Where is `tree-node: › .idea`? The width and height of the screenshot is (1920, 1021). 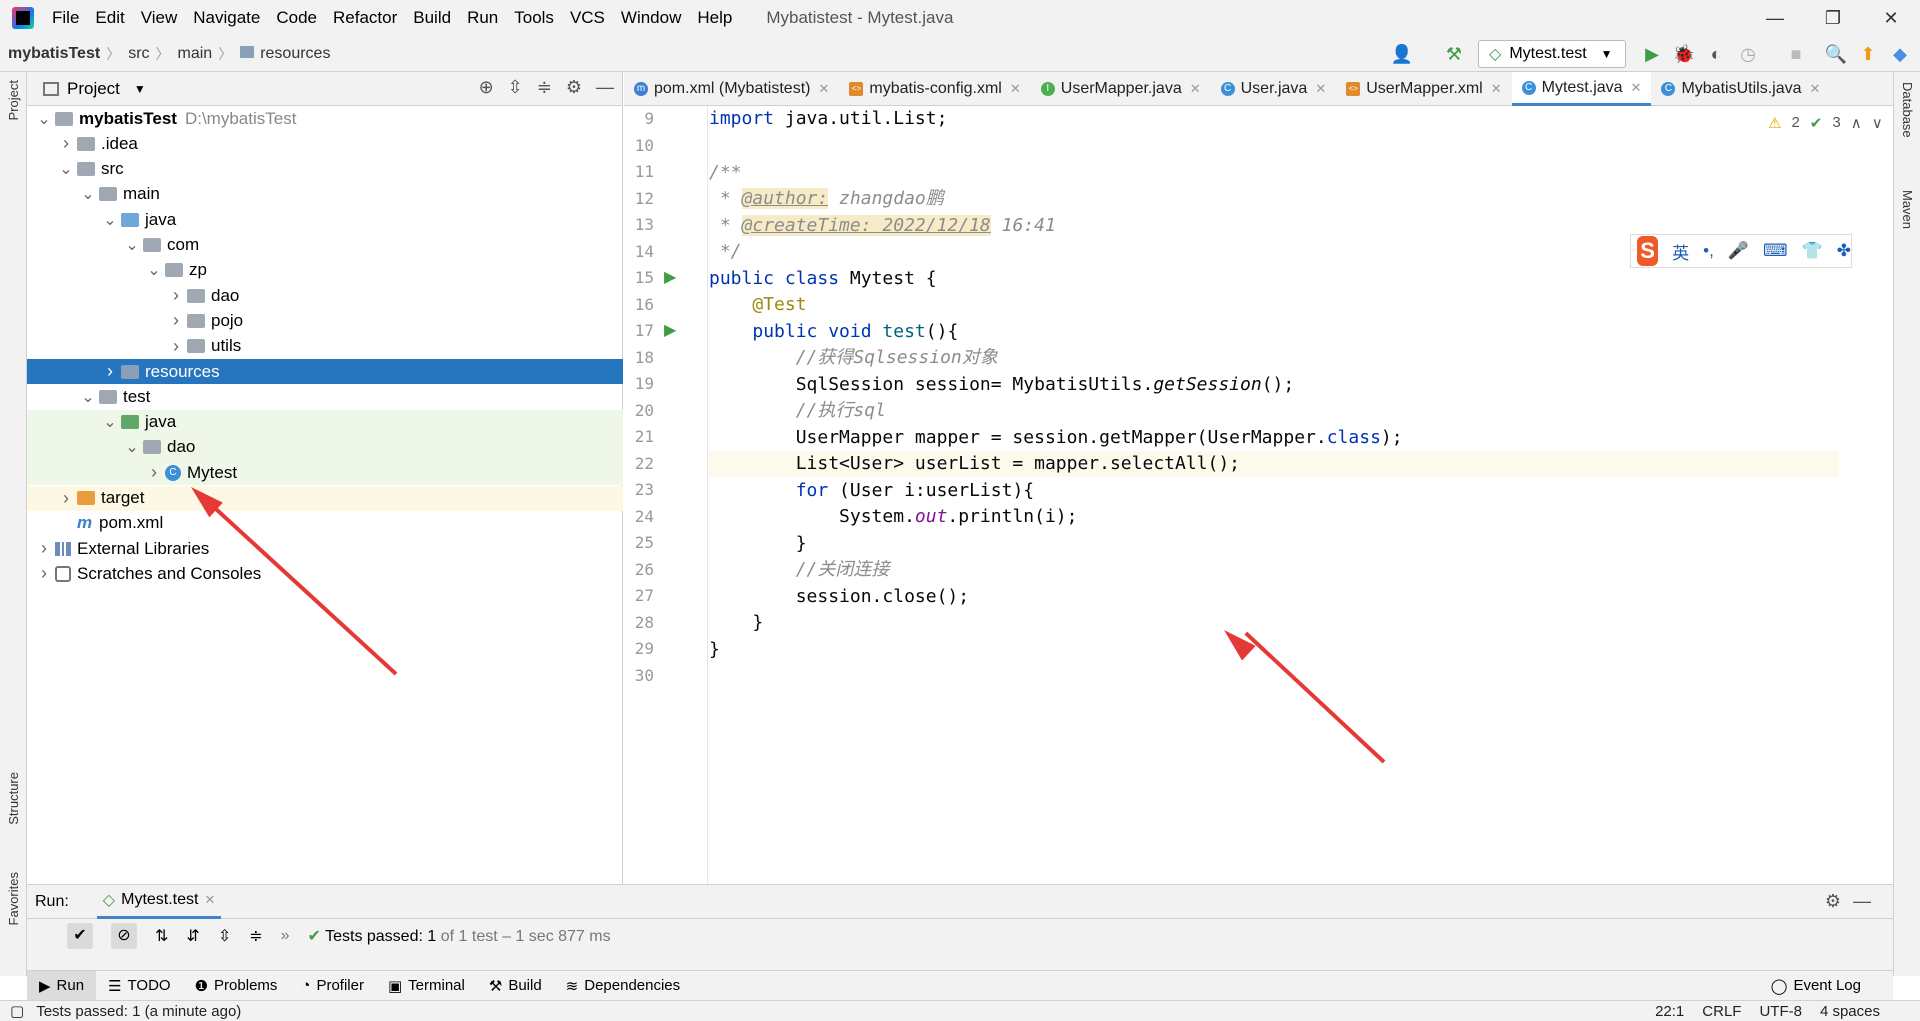
tree-node: › .idea is located at coordinates (325, 143).